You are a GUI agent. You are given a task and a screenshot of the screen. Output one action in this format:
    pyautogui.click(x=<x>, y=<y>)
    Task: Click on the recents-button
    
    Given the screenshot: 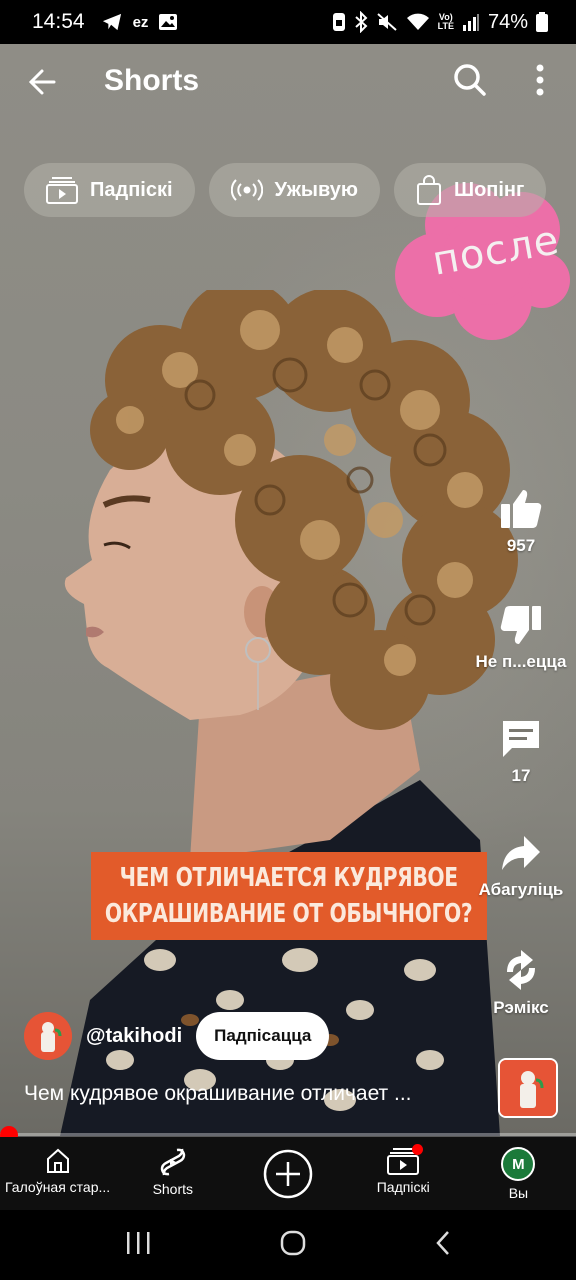 What is the action you would take?
    pyautogui.click(x=138, y=1245)
    